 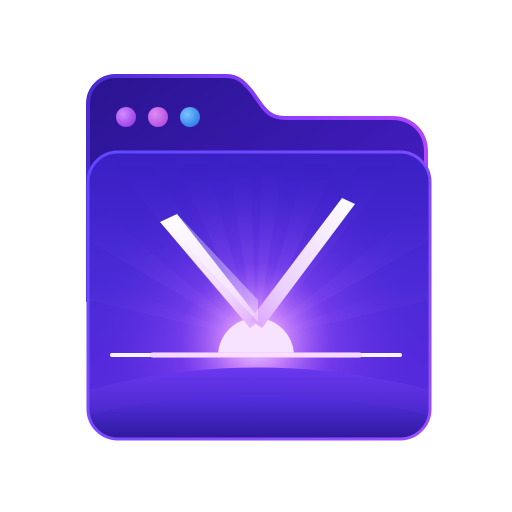 I want to click on violet-dot, so click(x=158, y=117).